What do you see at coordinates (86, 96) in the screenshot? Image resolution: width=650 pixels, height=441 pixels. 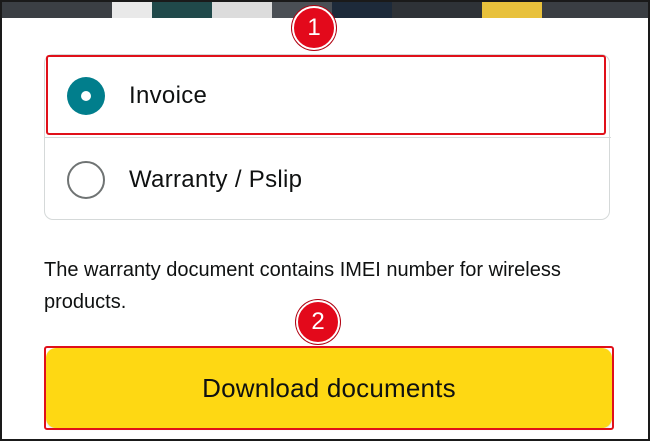 I see `radio-selected-icon` at bounding box center [86, 96].